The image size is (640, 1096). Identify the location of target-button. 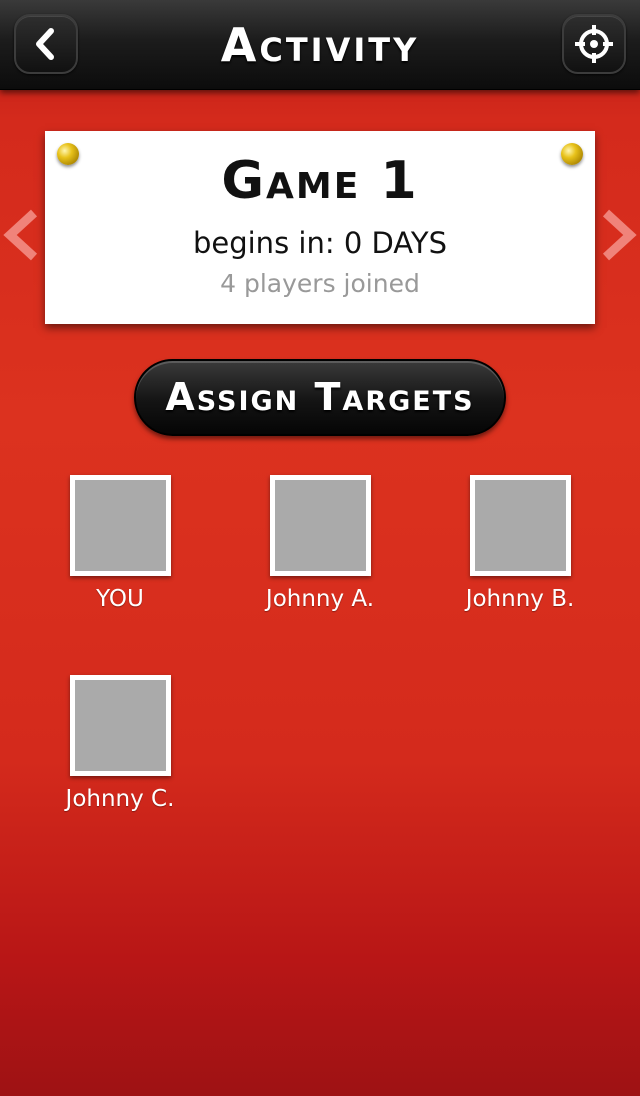
(594, 44).